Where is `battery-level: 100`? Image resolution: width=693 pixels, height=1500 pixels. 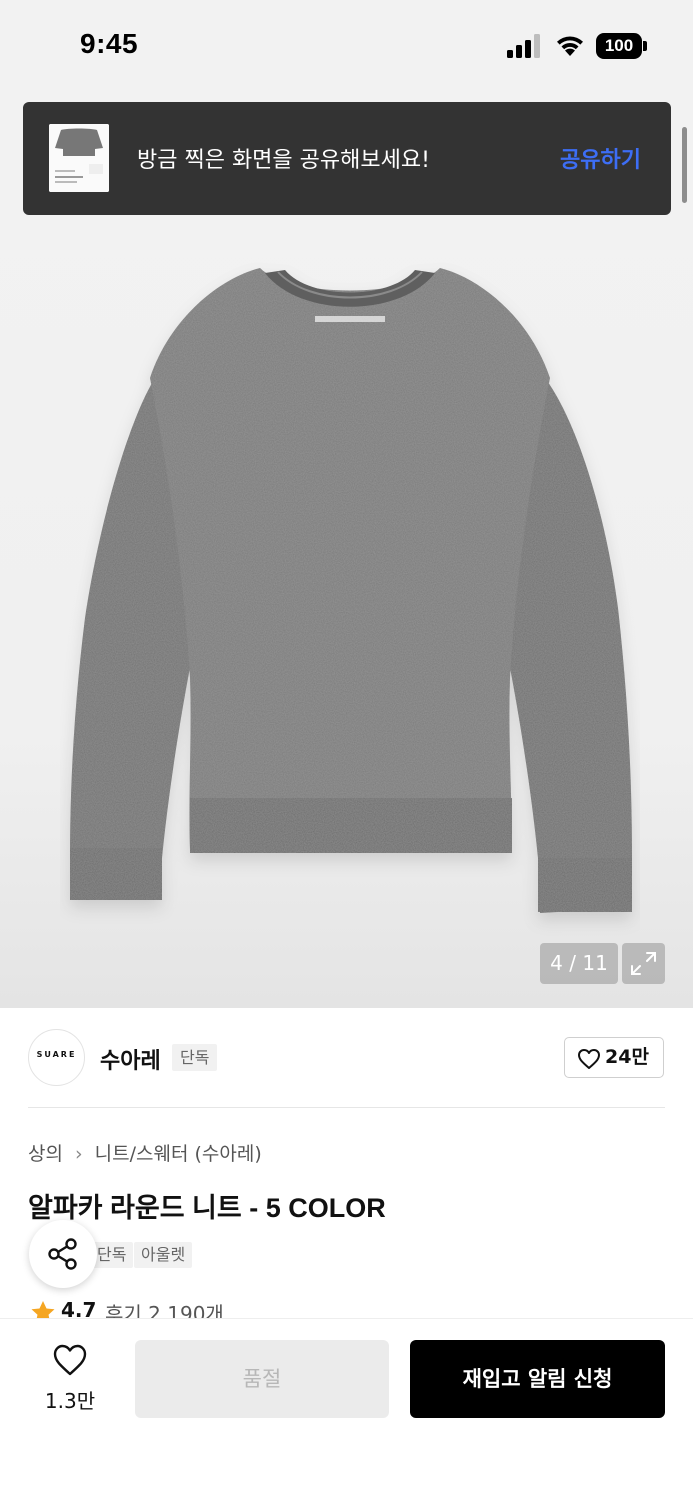 battery-level: 100 is located at coordinates (619, 45).